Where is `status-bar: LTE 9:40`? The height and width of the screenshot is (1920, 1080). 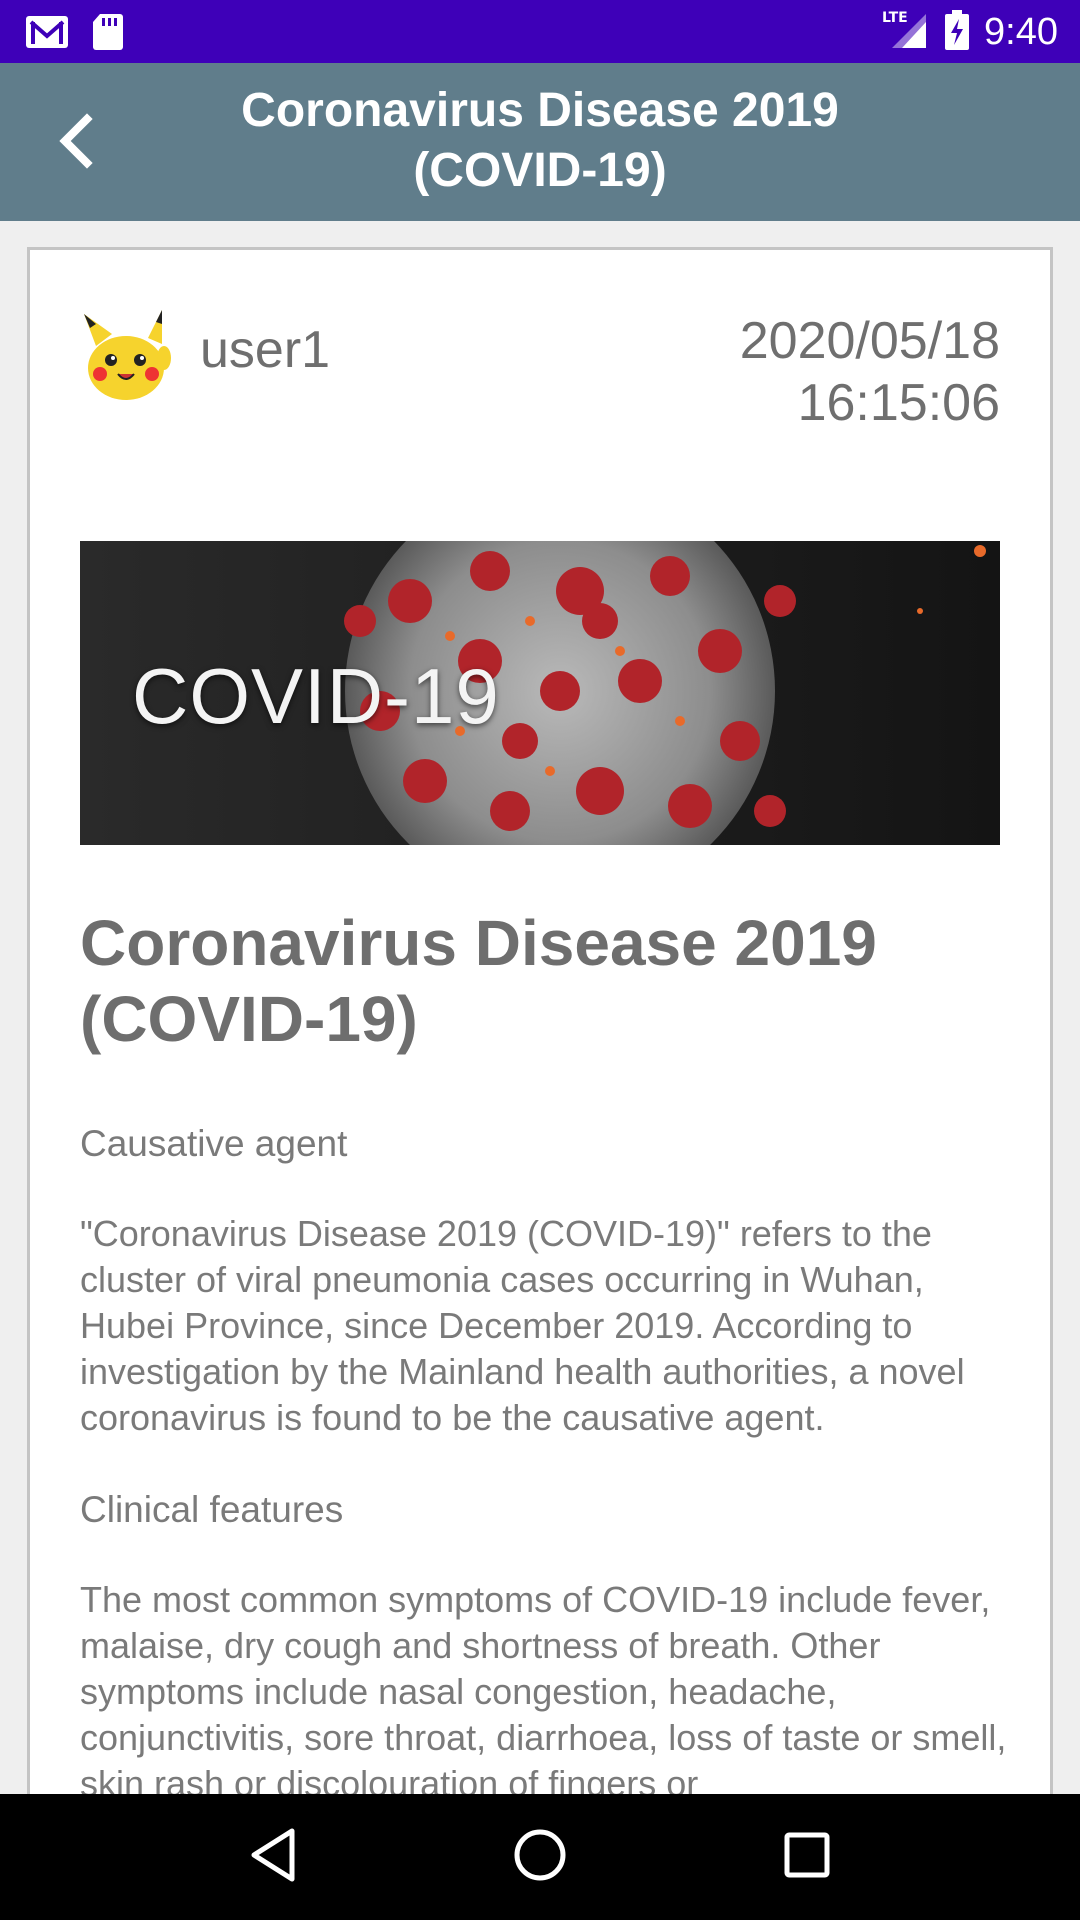 status-bar: LTE 9:40 is located at coordinates (540, 31).